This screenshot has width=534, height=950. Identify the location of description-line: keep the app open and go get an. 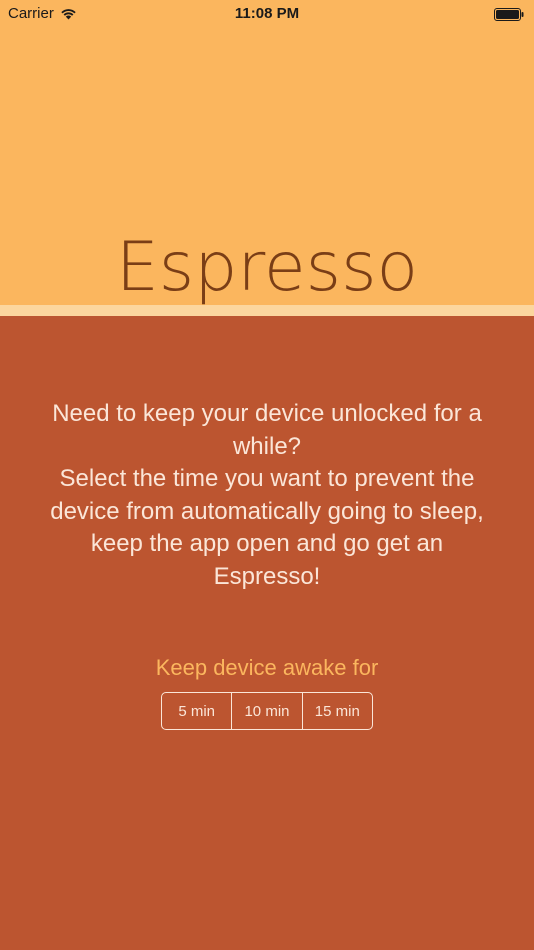
(267, 543).